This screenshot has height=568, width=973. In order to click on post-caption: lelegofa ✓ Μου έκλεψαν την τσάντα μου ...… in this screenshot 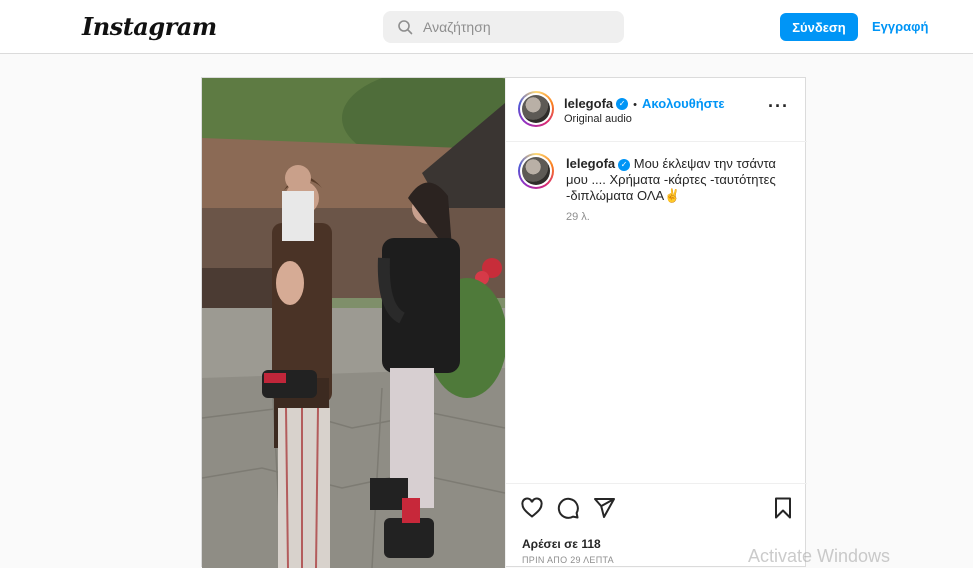, I will do `click(676, 180)`.